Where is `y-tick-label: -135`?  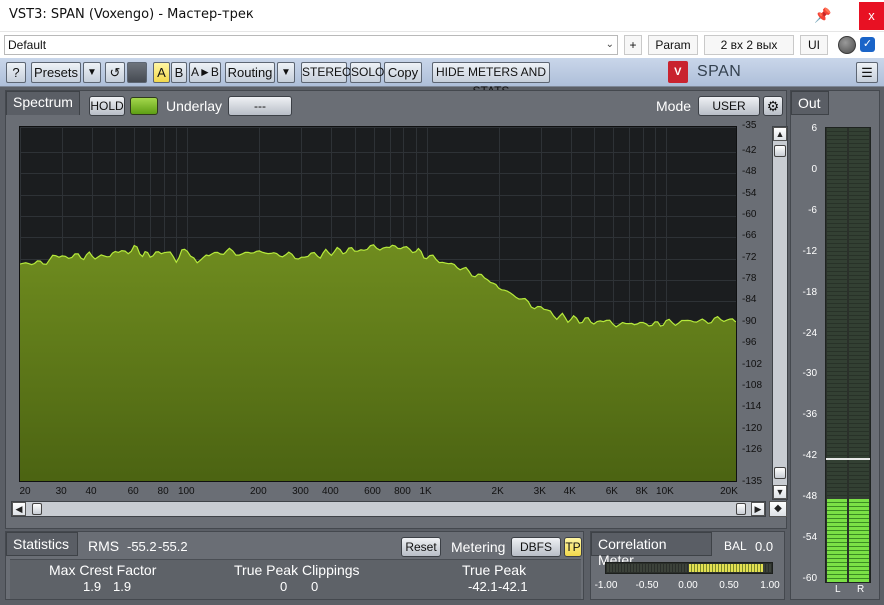 y-tick-label: -135 is located at coordinates (752, 481).